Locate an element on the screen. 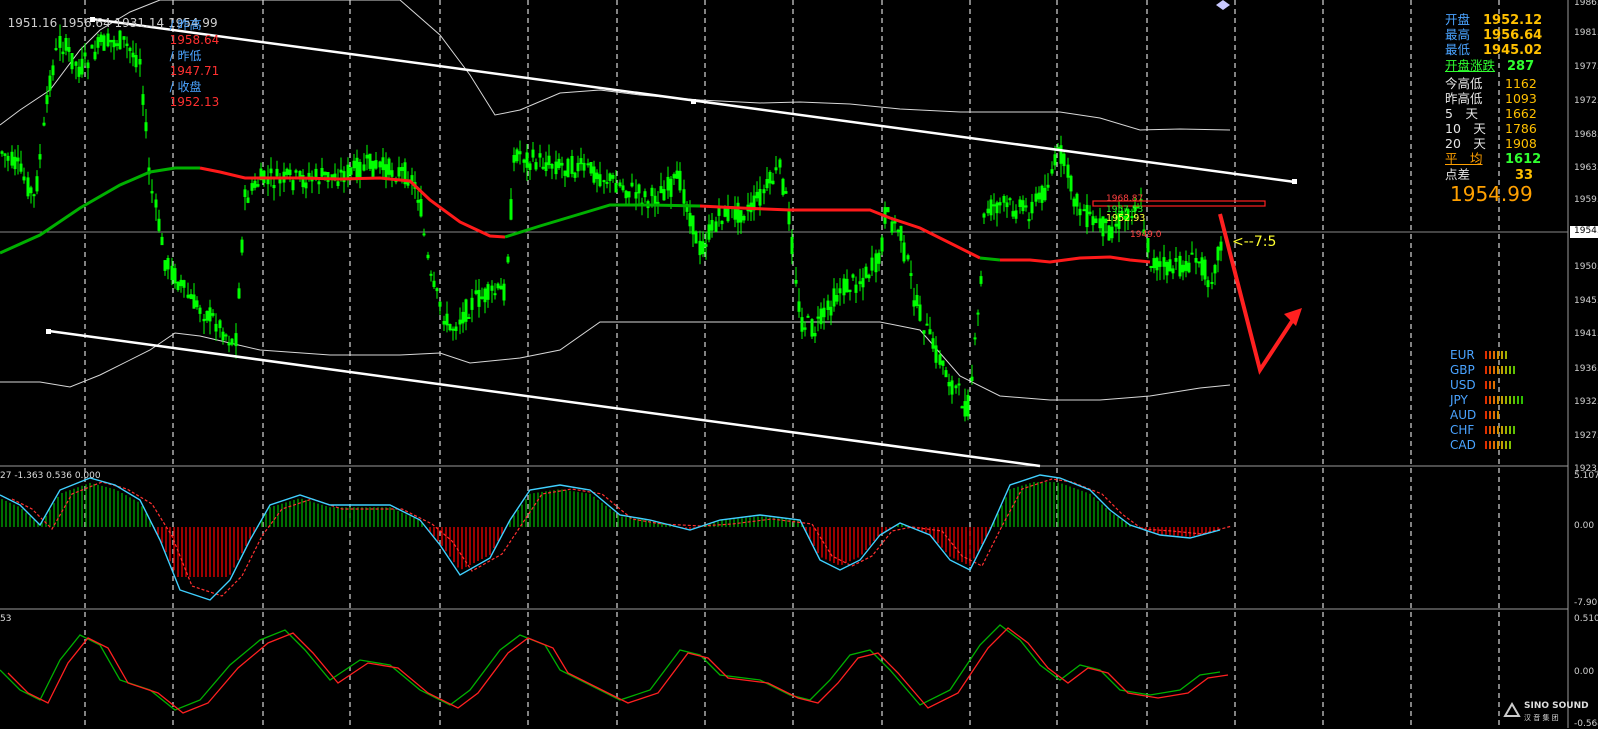 The image size is (1598, 729). current-price-tag-text: 1954.99 is located at coordinates (1586, 231).